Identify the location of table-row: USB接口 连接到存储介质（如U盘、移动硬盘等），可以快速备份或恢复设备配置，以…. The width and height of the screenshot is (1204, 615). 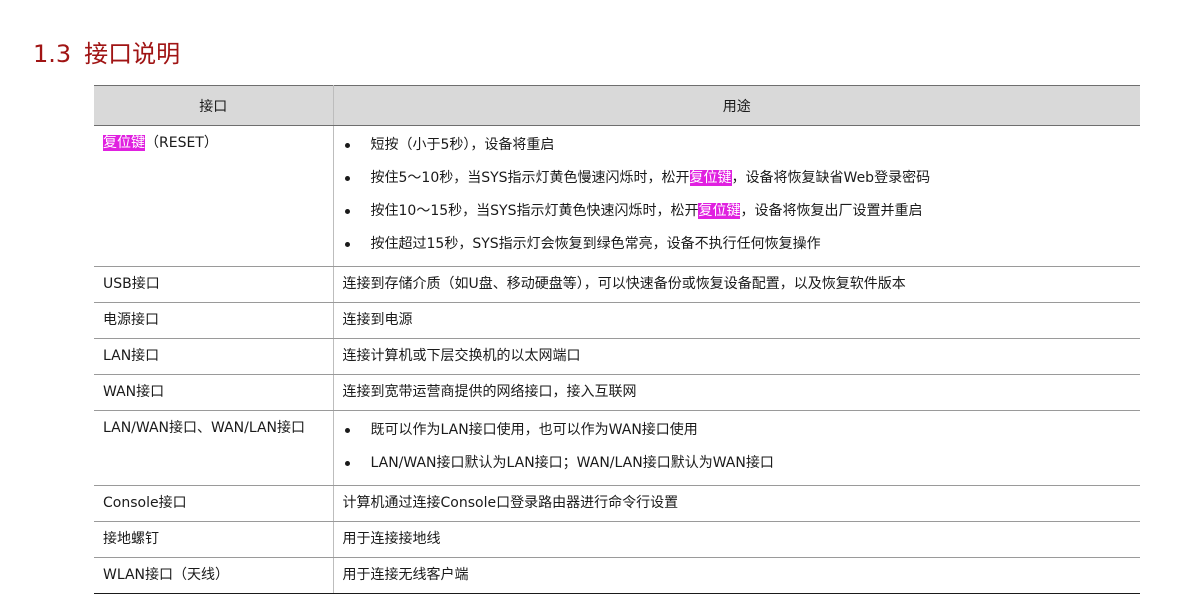
(617, 284).